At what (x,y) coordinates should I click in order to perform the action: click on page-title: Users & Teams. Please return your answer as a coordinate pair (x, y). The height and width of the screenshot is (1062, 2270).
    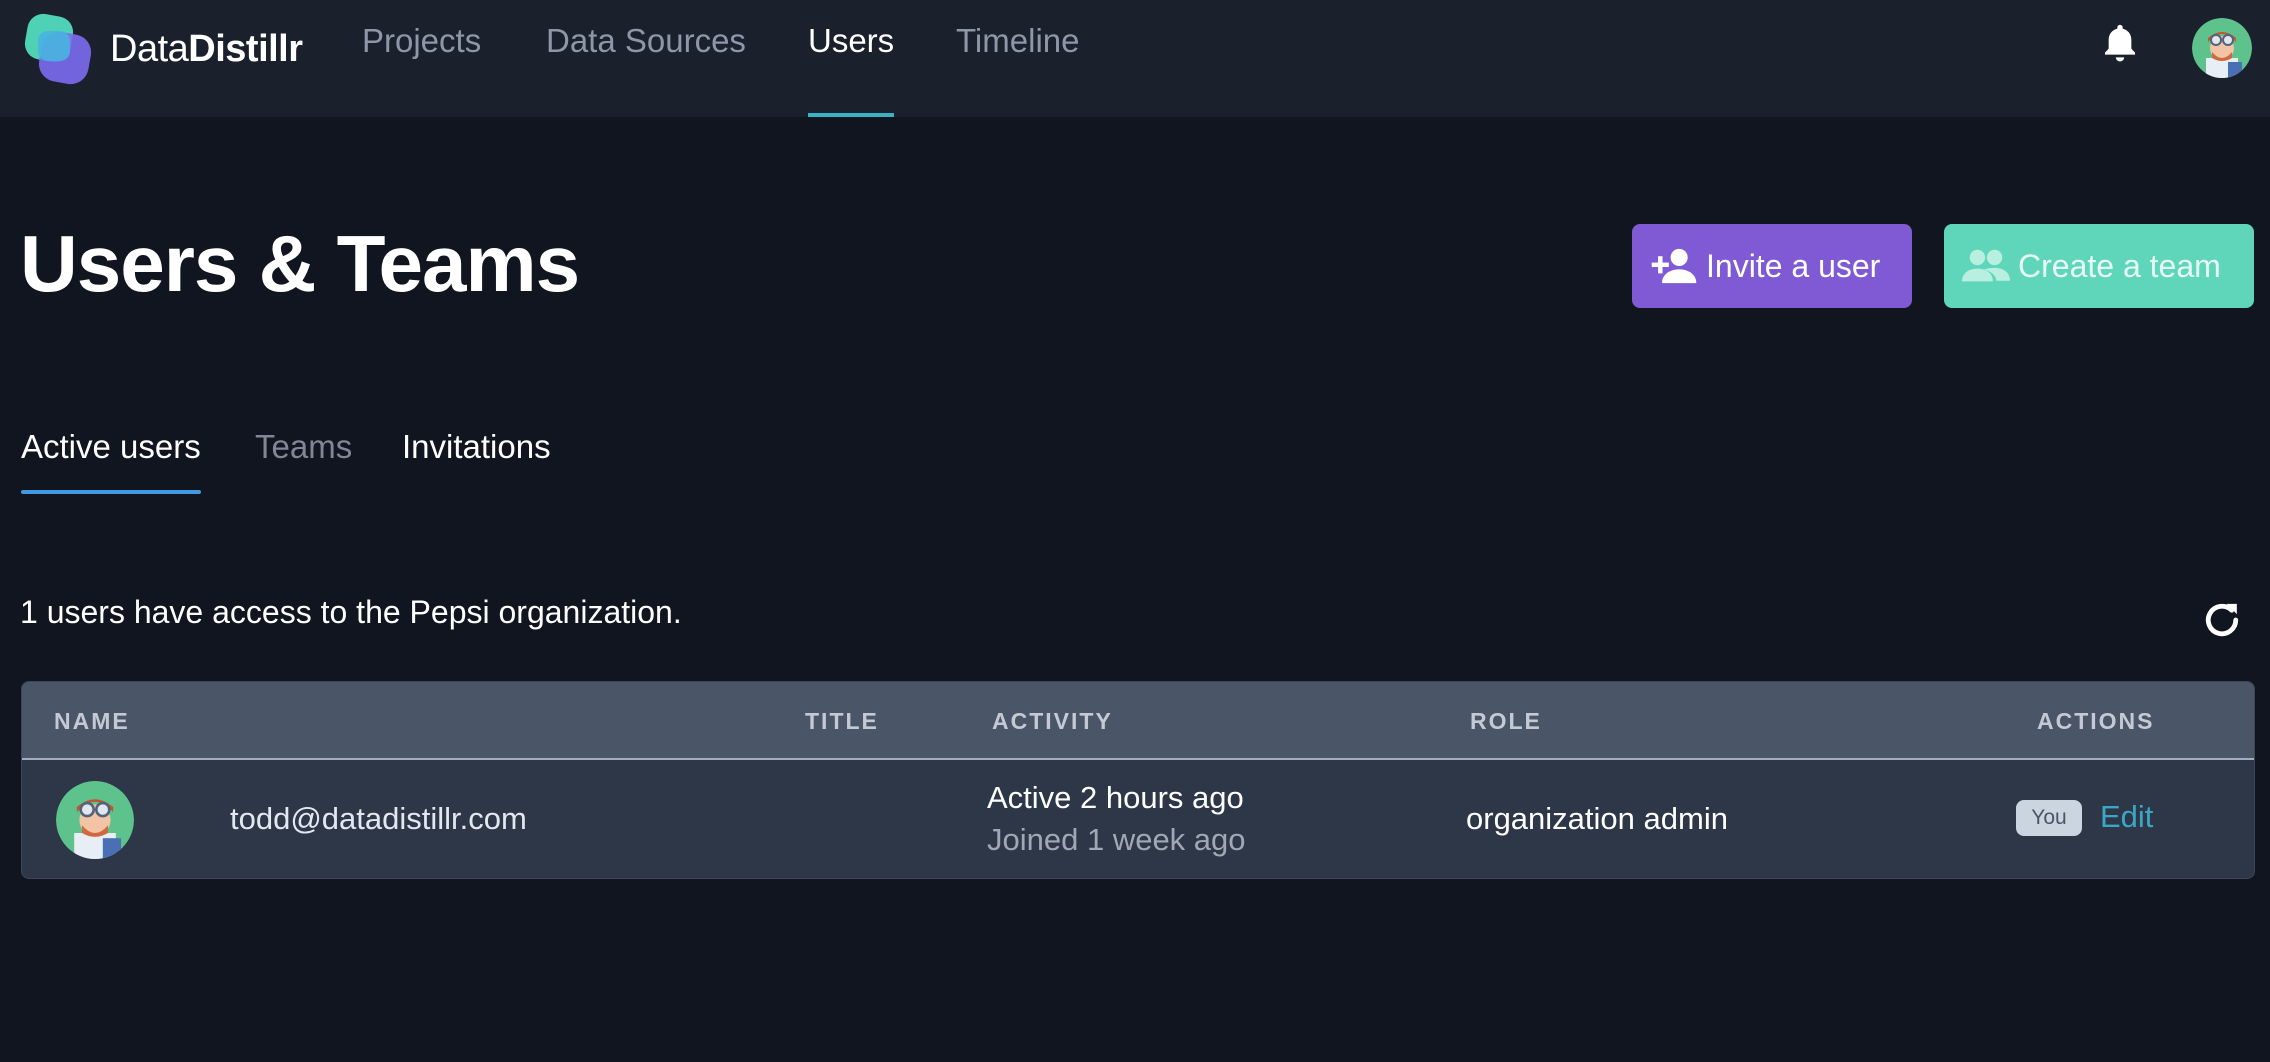
    Looking at the image, I should click on (300, 263).